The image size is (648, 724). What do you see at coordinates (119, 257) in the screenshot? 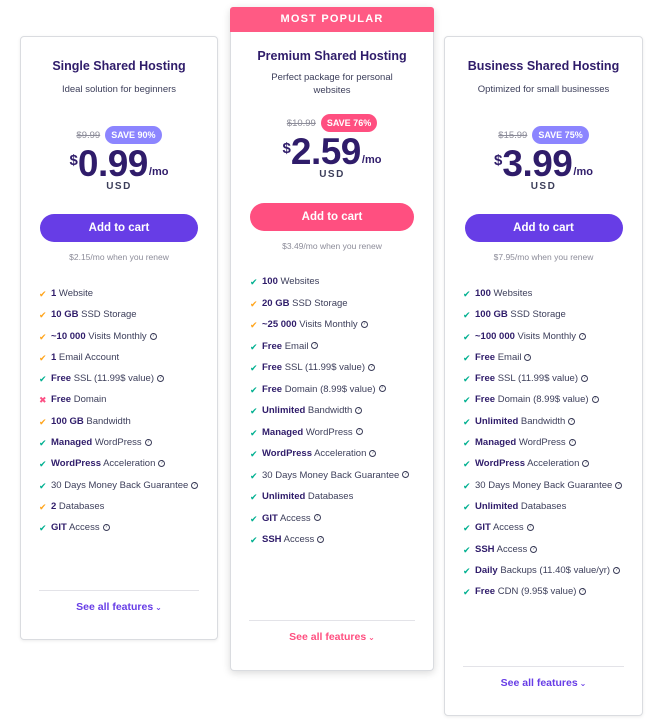
I see `renewal-price: $2.15/mo when you renew` at bounding box center [119, 257].